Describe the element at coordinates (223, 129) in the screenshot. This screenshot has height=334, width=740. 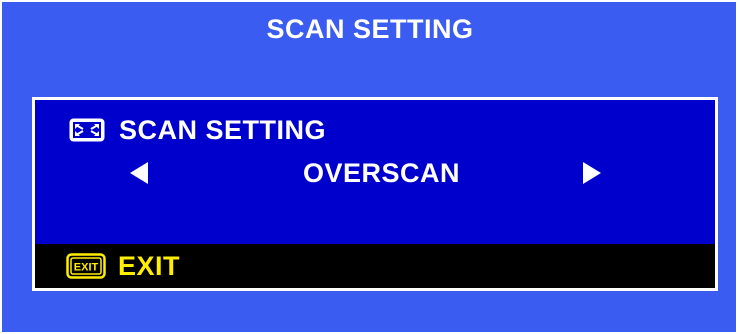
I see `setting-label: SCAN SETTING` at that location.